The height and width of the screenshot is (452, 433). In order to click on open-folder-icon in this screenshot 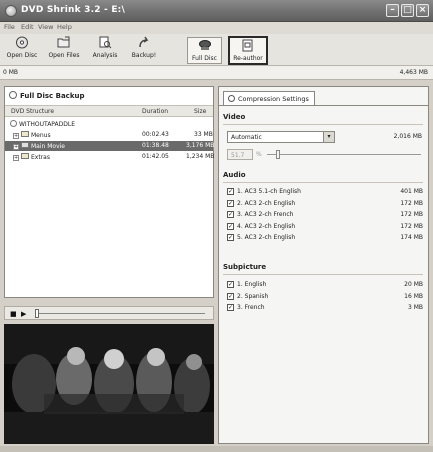, I will do `click(64, 42)`.